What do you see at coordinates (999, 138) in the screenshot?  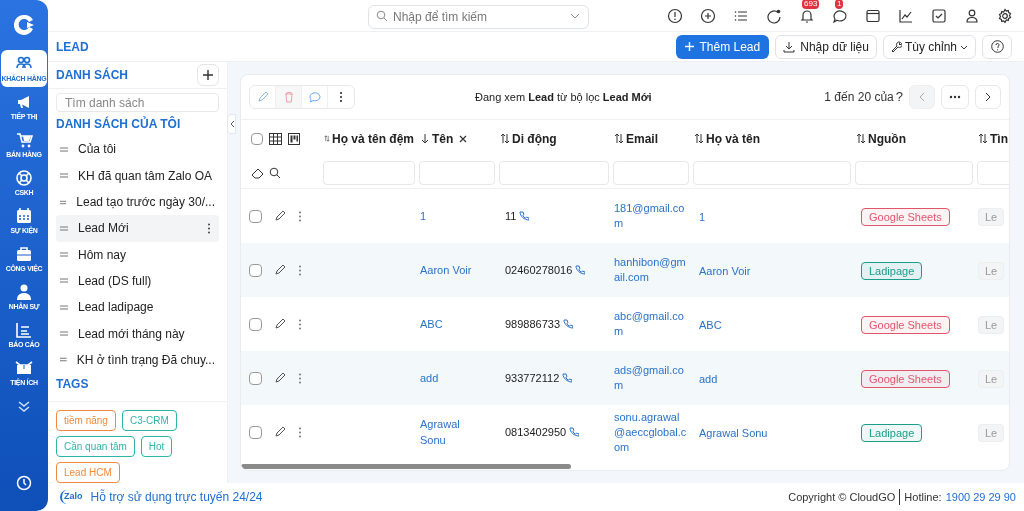 I see `column-header: Tìn` at bounding box center [999, 138].